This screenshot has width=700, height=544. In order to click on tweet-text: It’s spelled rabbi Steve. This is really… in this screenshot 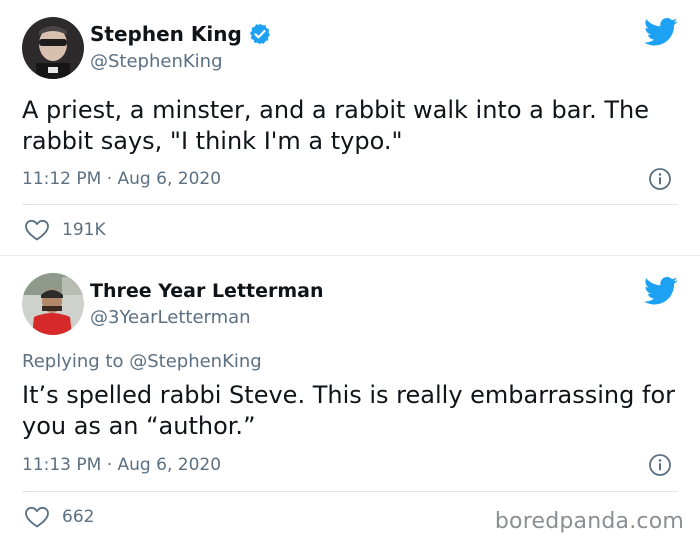, I will do `click(349, 410)`.